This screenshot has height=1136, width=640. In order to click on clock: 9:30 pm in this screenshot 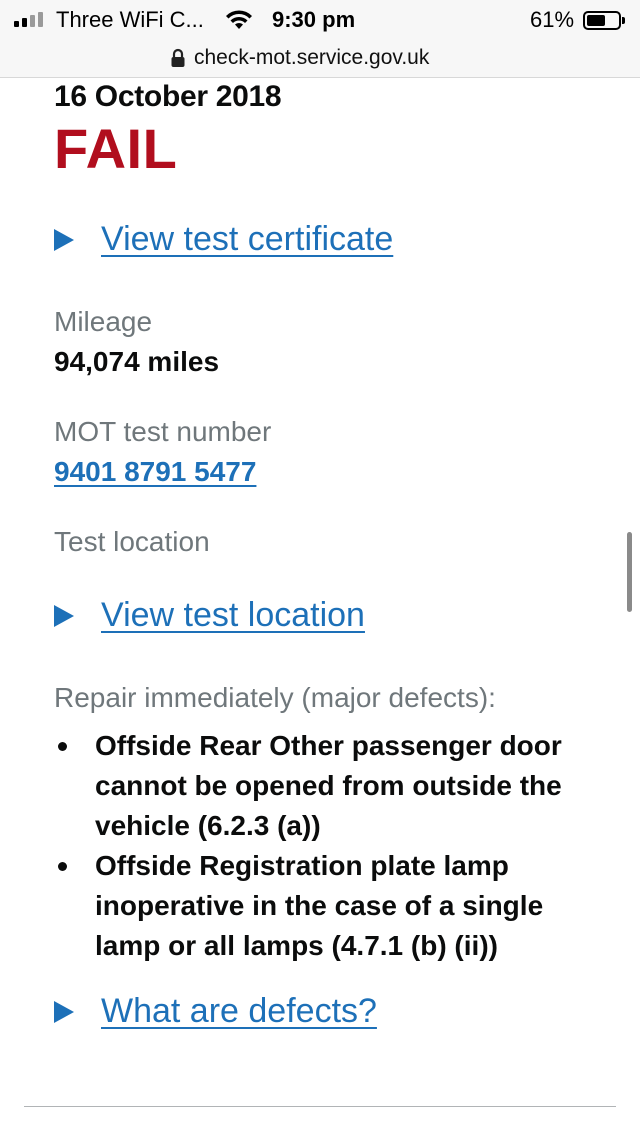, I will do `click(314, 19)`.